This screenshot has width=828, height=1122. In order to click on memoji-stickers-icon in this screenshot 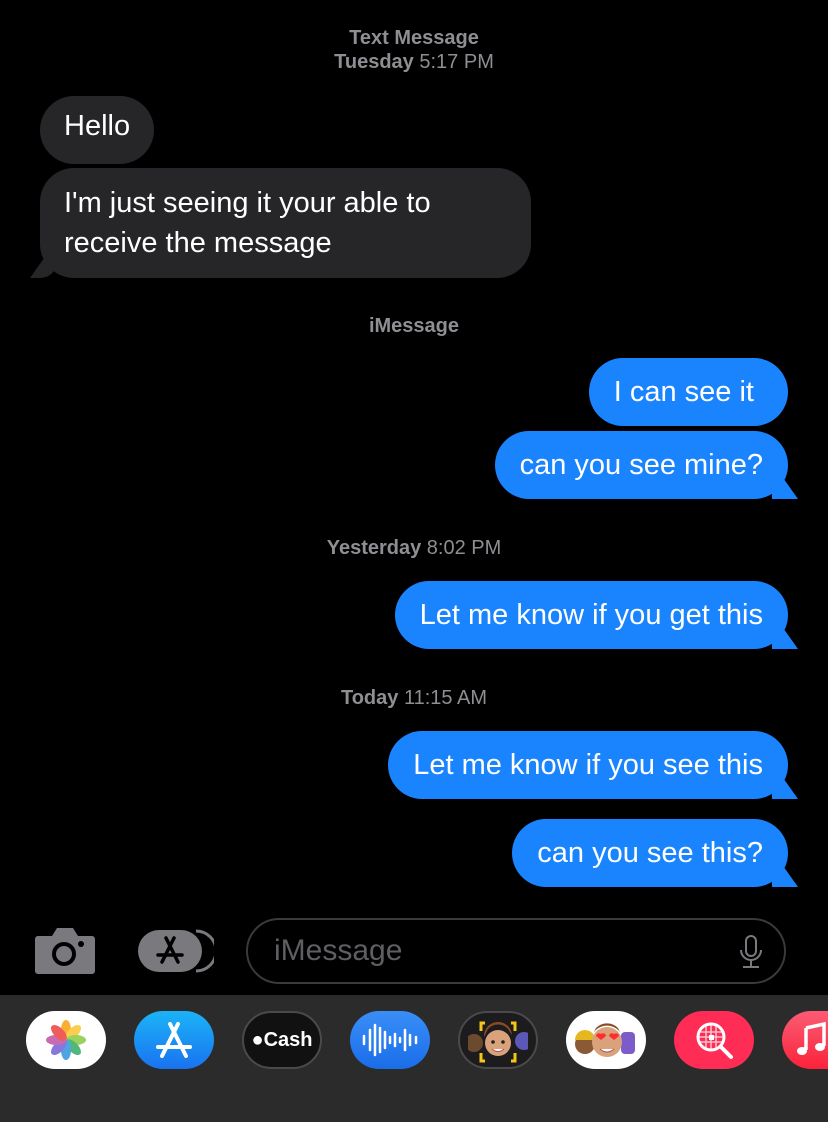, I will do `click(605, 1040)`.